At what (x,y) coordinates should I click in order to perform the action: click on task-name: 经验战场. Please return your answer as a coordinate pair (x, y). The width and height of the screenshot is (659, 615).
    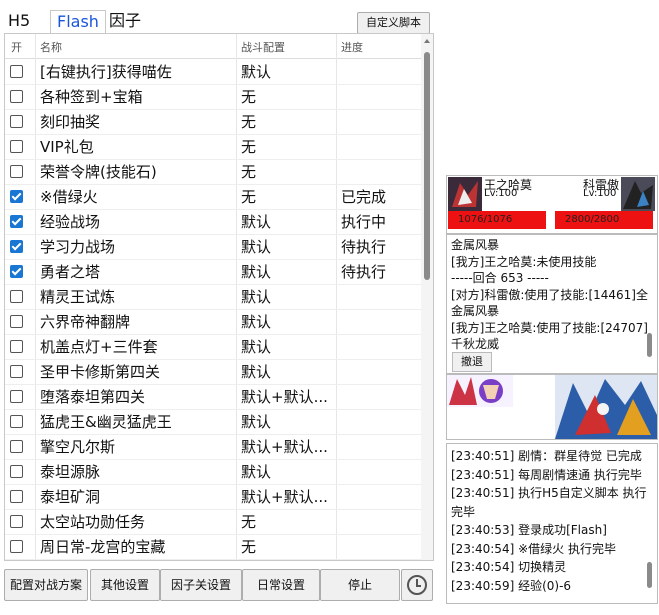
    Looking at the image, I should click on (70, 222).